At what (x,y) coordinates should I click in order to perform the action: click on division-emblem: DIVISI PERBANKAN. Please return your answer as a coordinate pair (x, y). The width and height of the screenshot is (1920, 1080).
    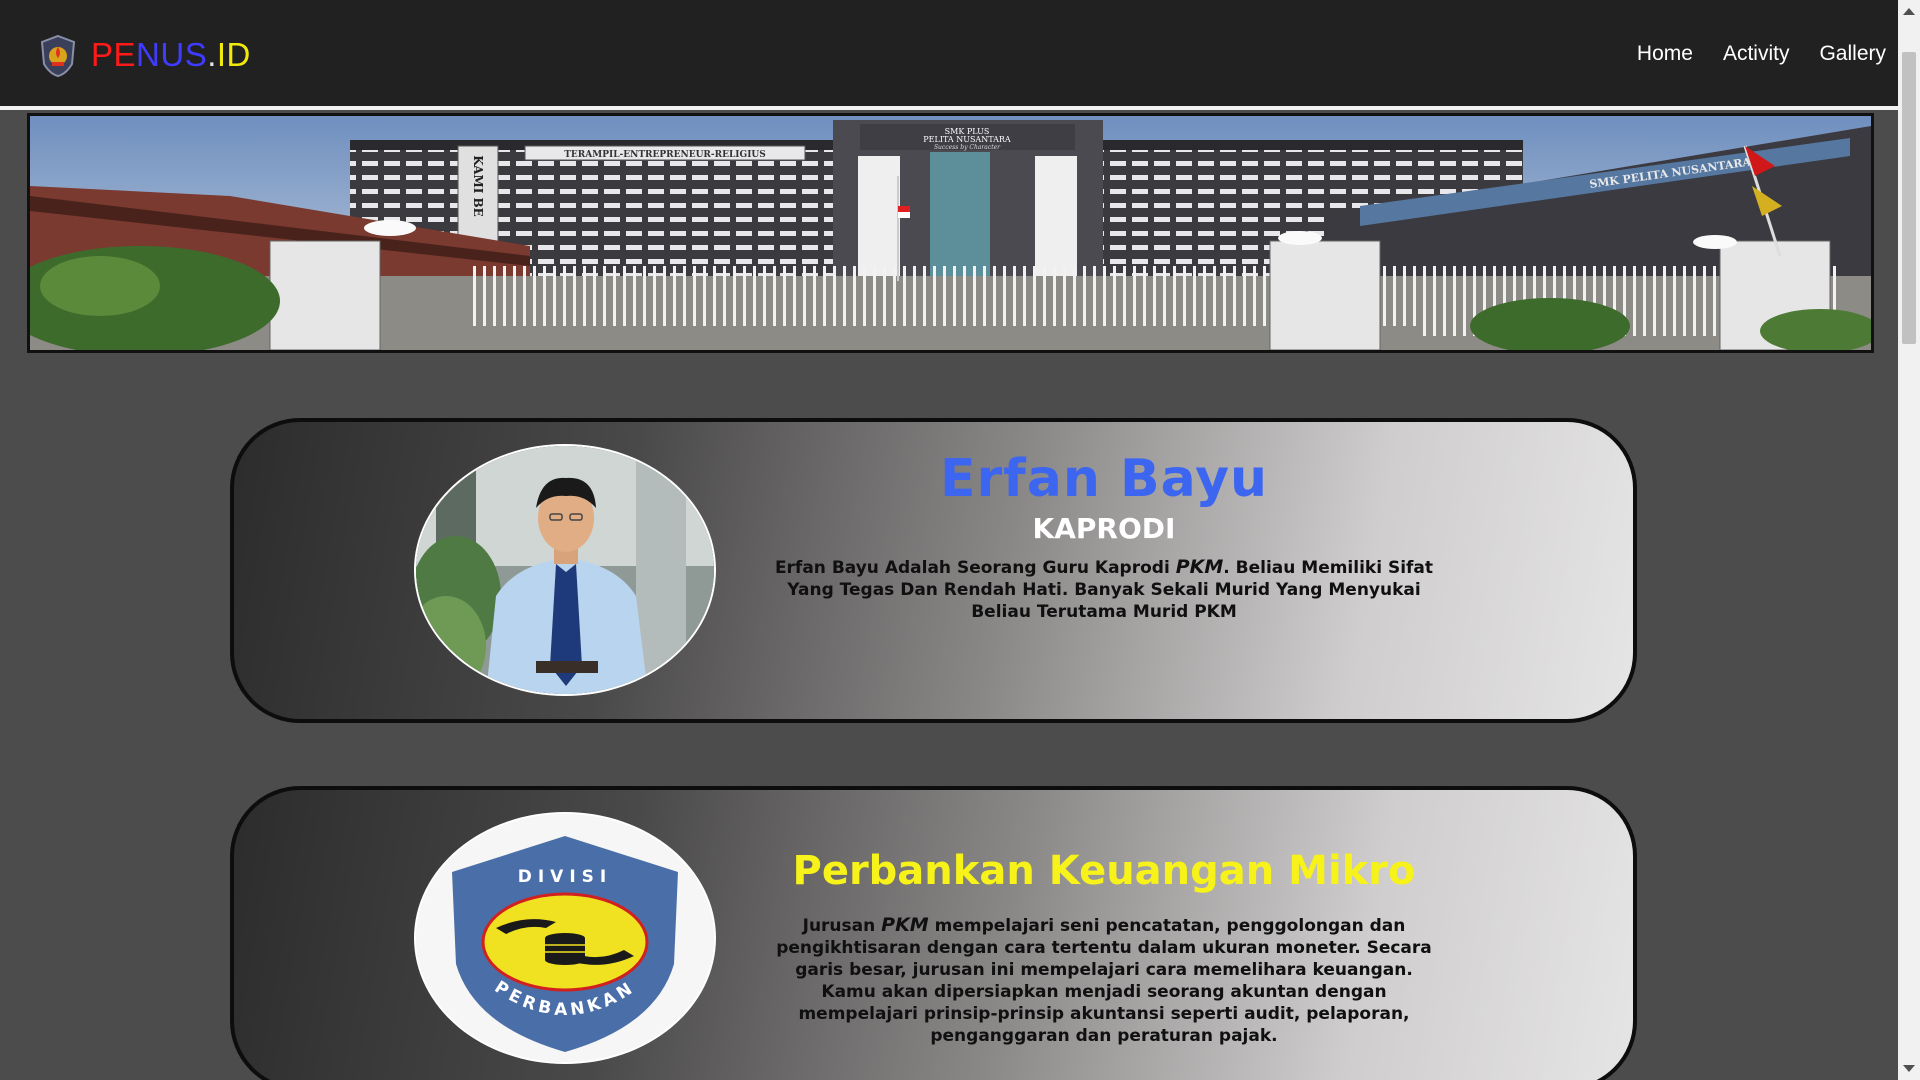
    Looking at the image, I should click on (565, 938).